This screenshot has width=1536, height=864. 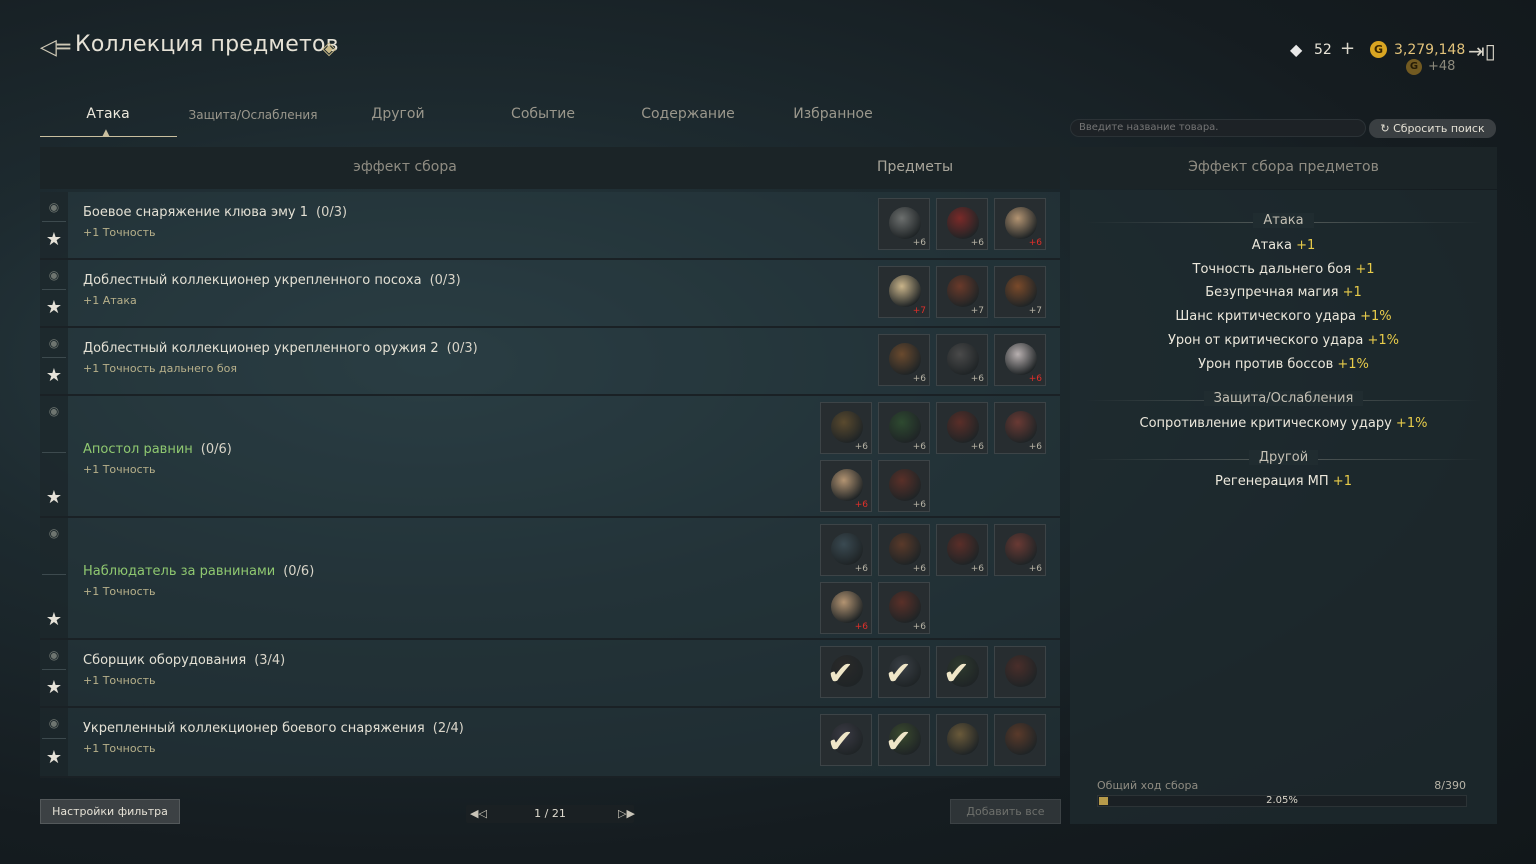 I want to click on tab-defense: Защита/Ослабления, so click(x=253, y=118).